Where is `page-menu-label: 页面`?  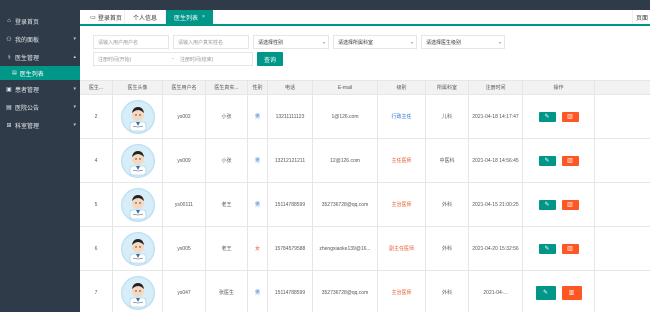 page-menu-label: 页面 is located at coordinates (642, 18).